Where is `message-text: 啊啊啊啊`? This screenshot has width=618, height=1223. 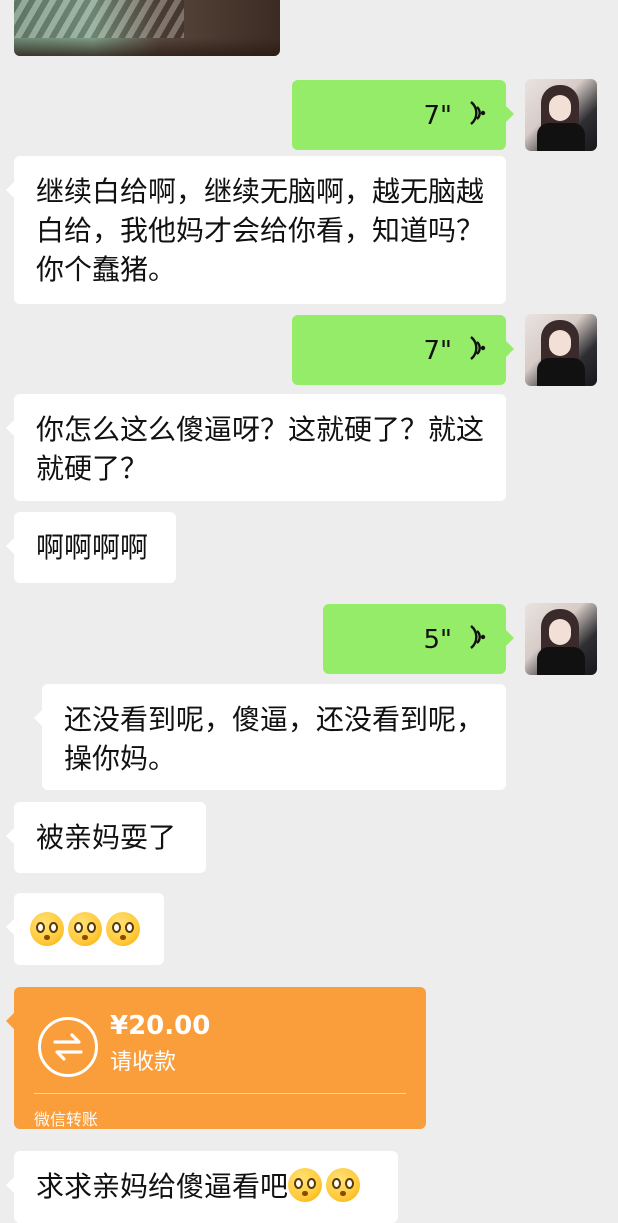 message-text: 啊啊啊啊 is located at coordinates (92, 547).